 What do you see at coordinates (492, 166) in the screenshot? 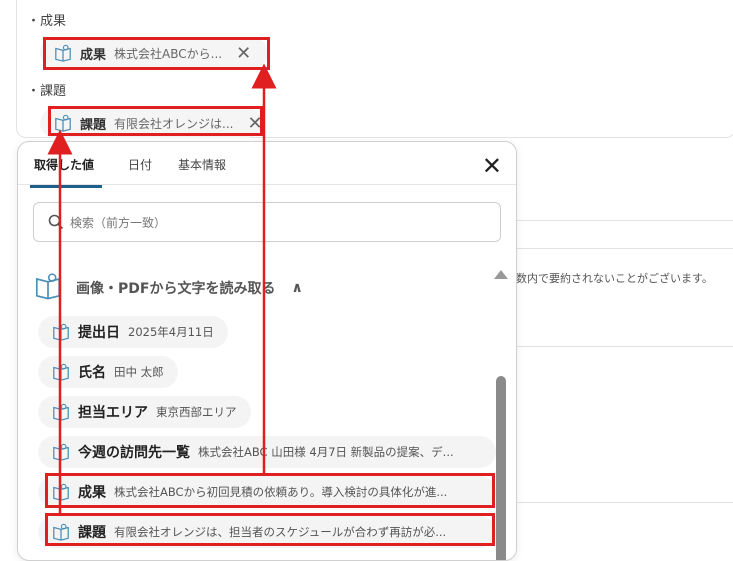
I see `close-icon: ✕` at bounding box center [492, 166].